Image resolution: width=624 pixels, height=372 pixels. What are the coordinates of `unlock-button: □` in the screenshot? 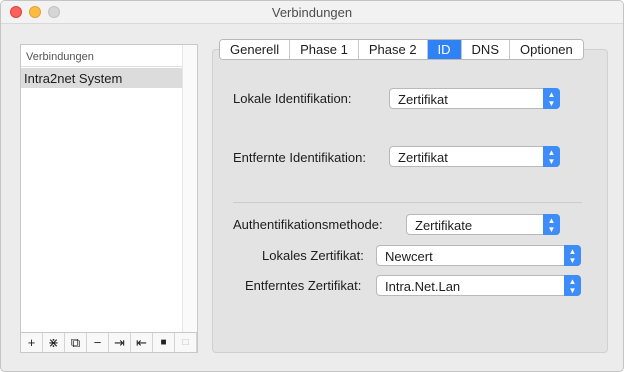 It's located at (186, 342).